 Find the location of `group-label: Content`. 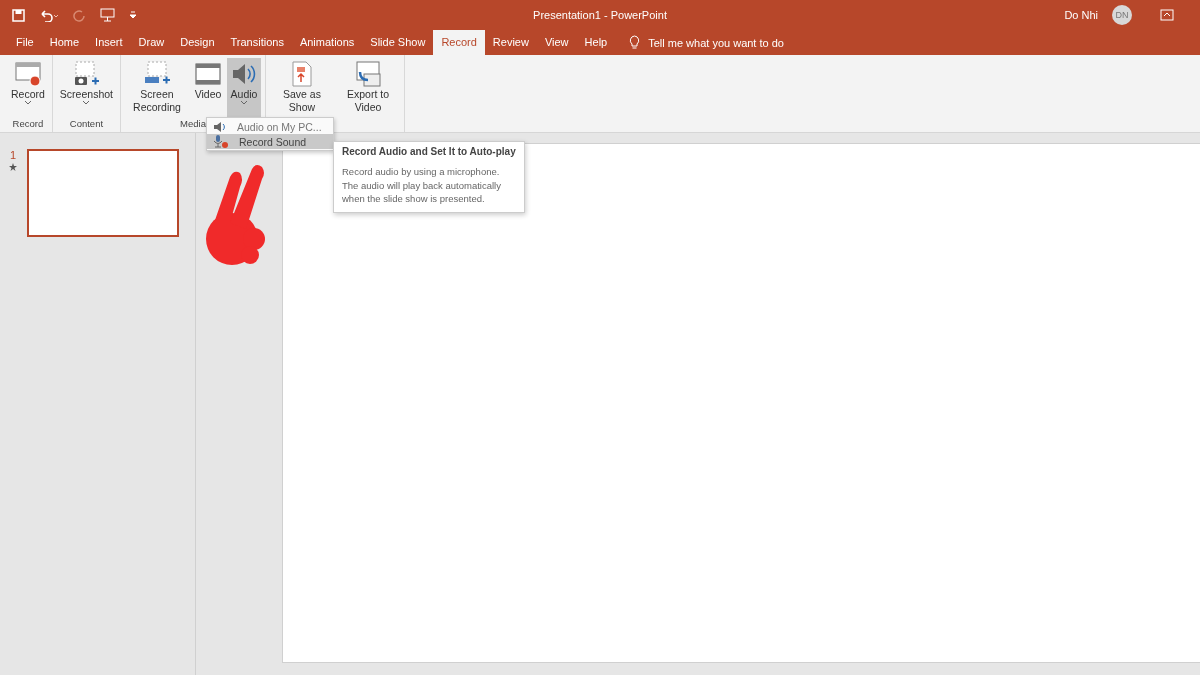

group-label: Content is located at coordinates (86, 124).